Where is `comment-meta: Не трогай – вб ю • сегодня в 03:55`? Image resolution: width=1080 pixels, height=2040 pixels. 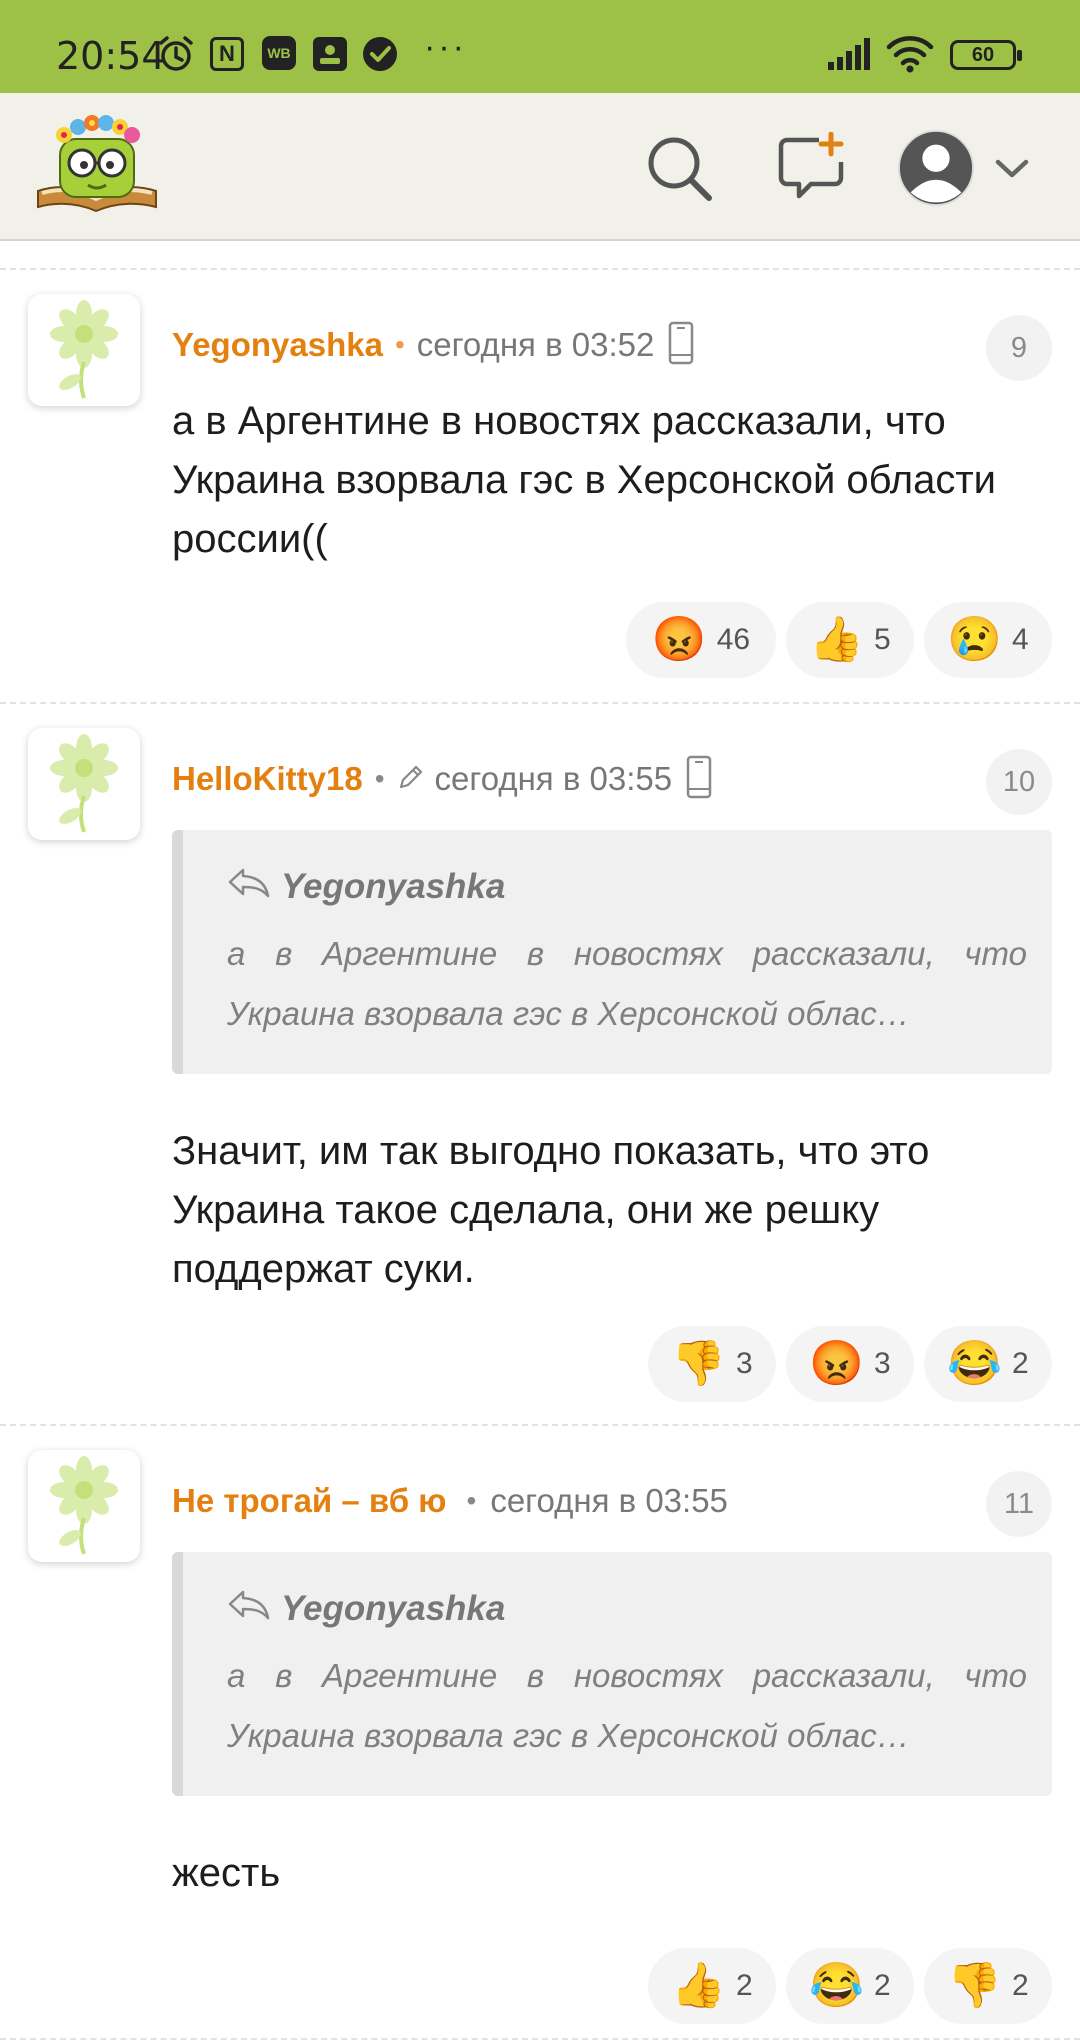 comment-meta: Не трогай – вб ю • сегодня в 03:55 is located at coordinates (450, 1501).